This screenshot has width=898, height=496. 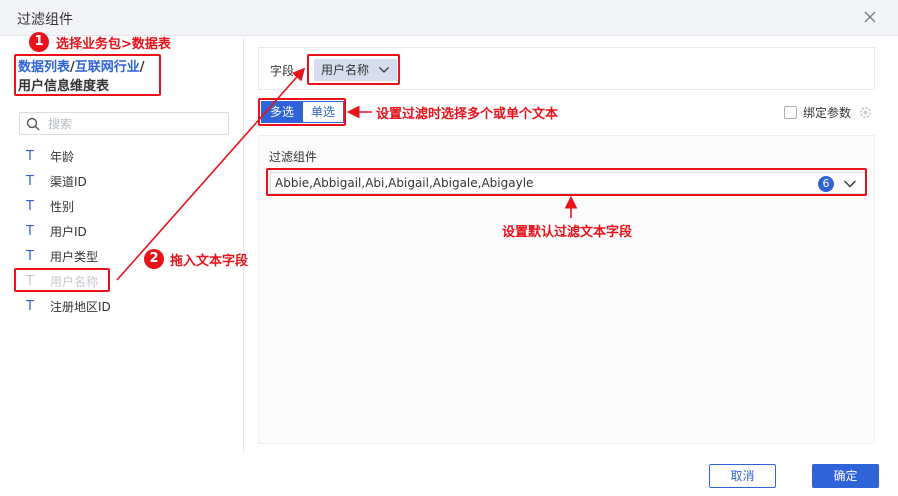 I want to click on field-row-label: 字段, so click(x=282, y=71).